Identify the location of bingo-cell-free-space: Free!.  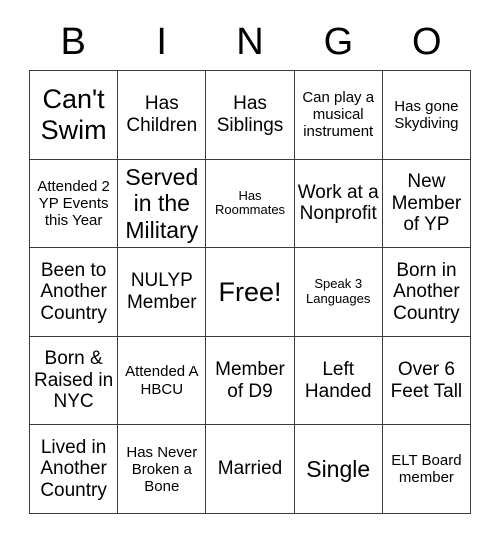
(250, 292).